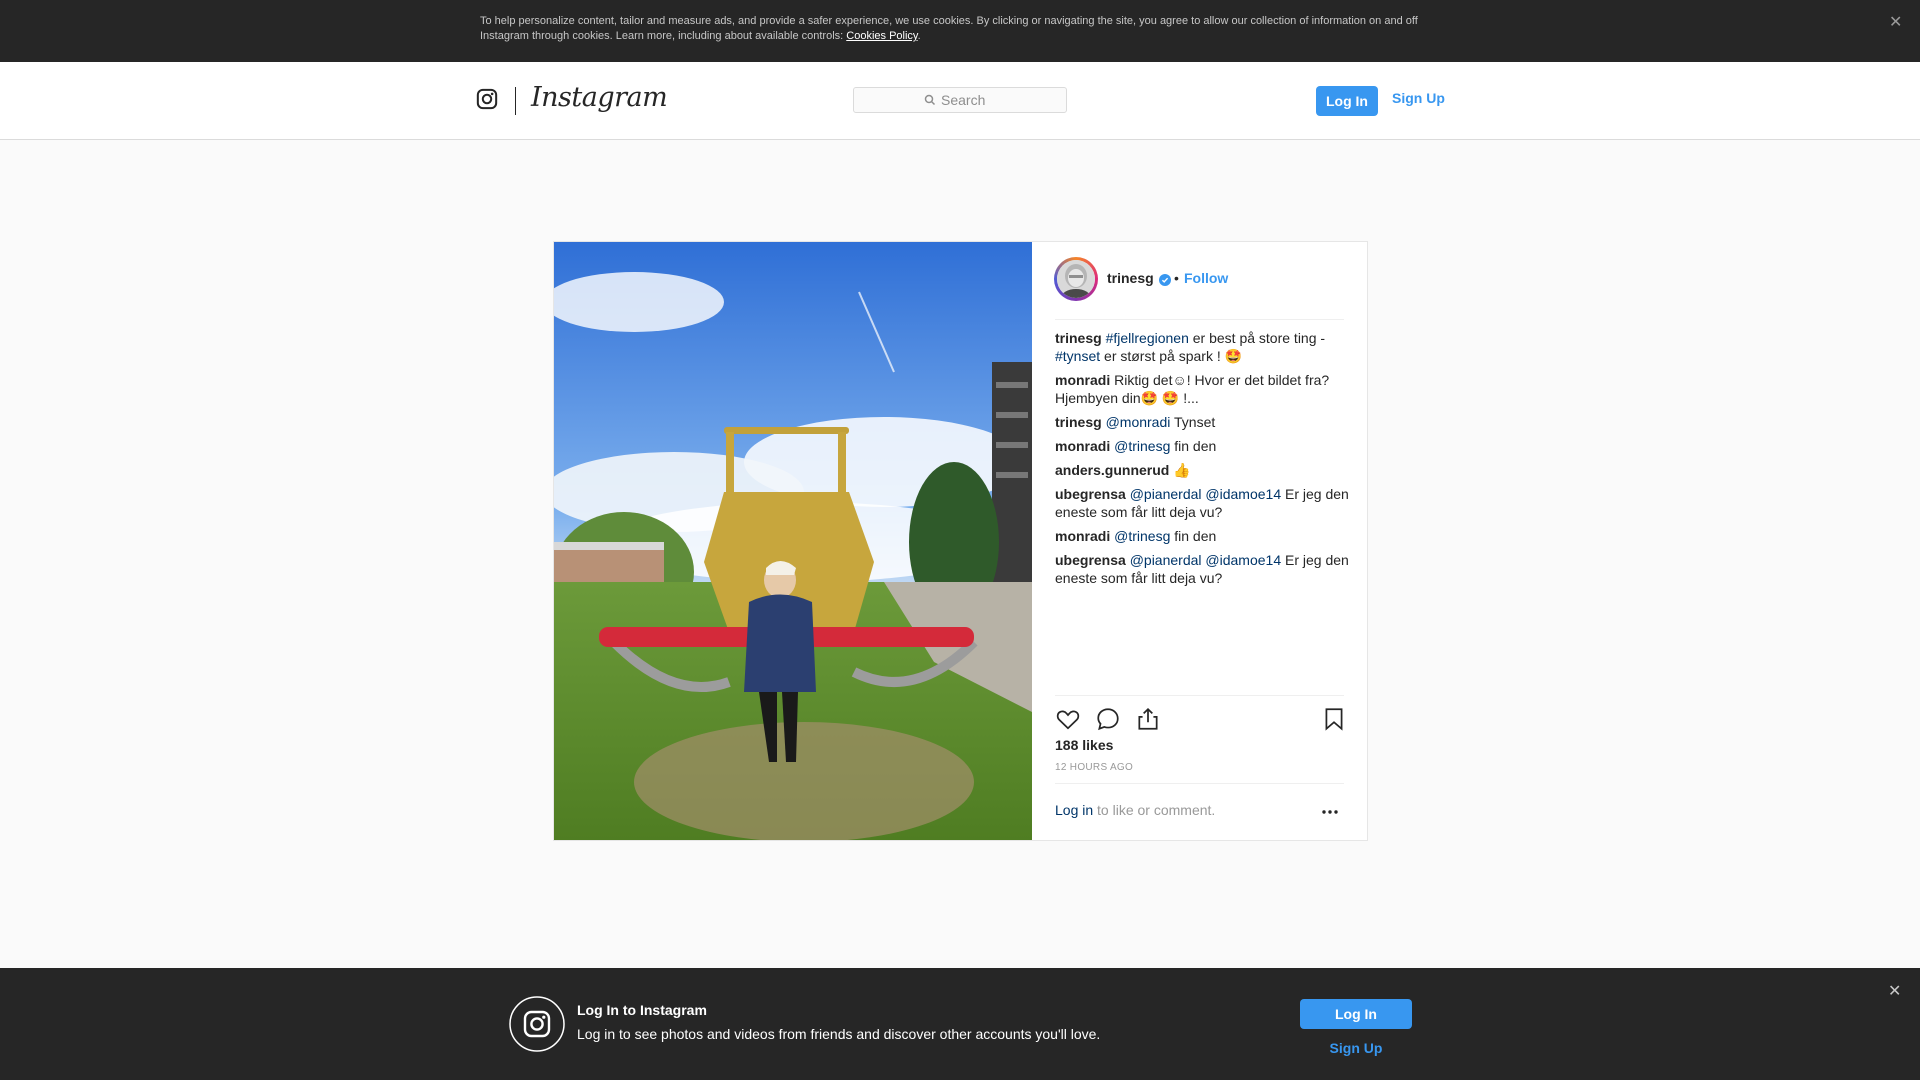 The width and height of the screenshot is (1920, 1080). I want to click on follow-button: Follow, so click(1206, 278).